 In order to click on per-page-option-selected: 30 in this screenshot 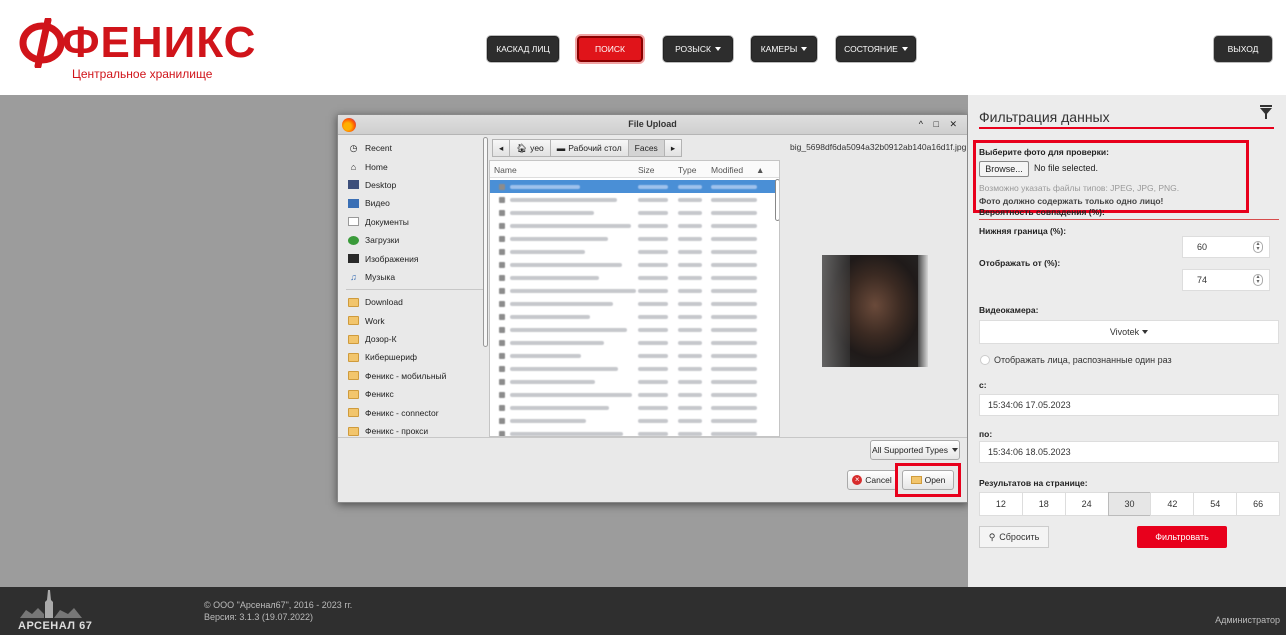, I will do `click(1129, 504)`.